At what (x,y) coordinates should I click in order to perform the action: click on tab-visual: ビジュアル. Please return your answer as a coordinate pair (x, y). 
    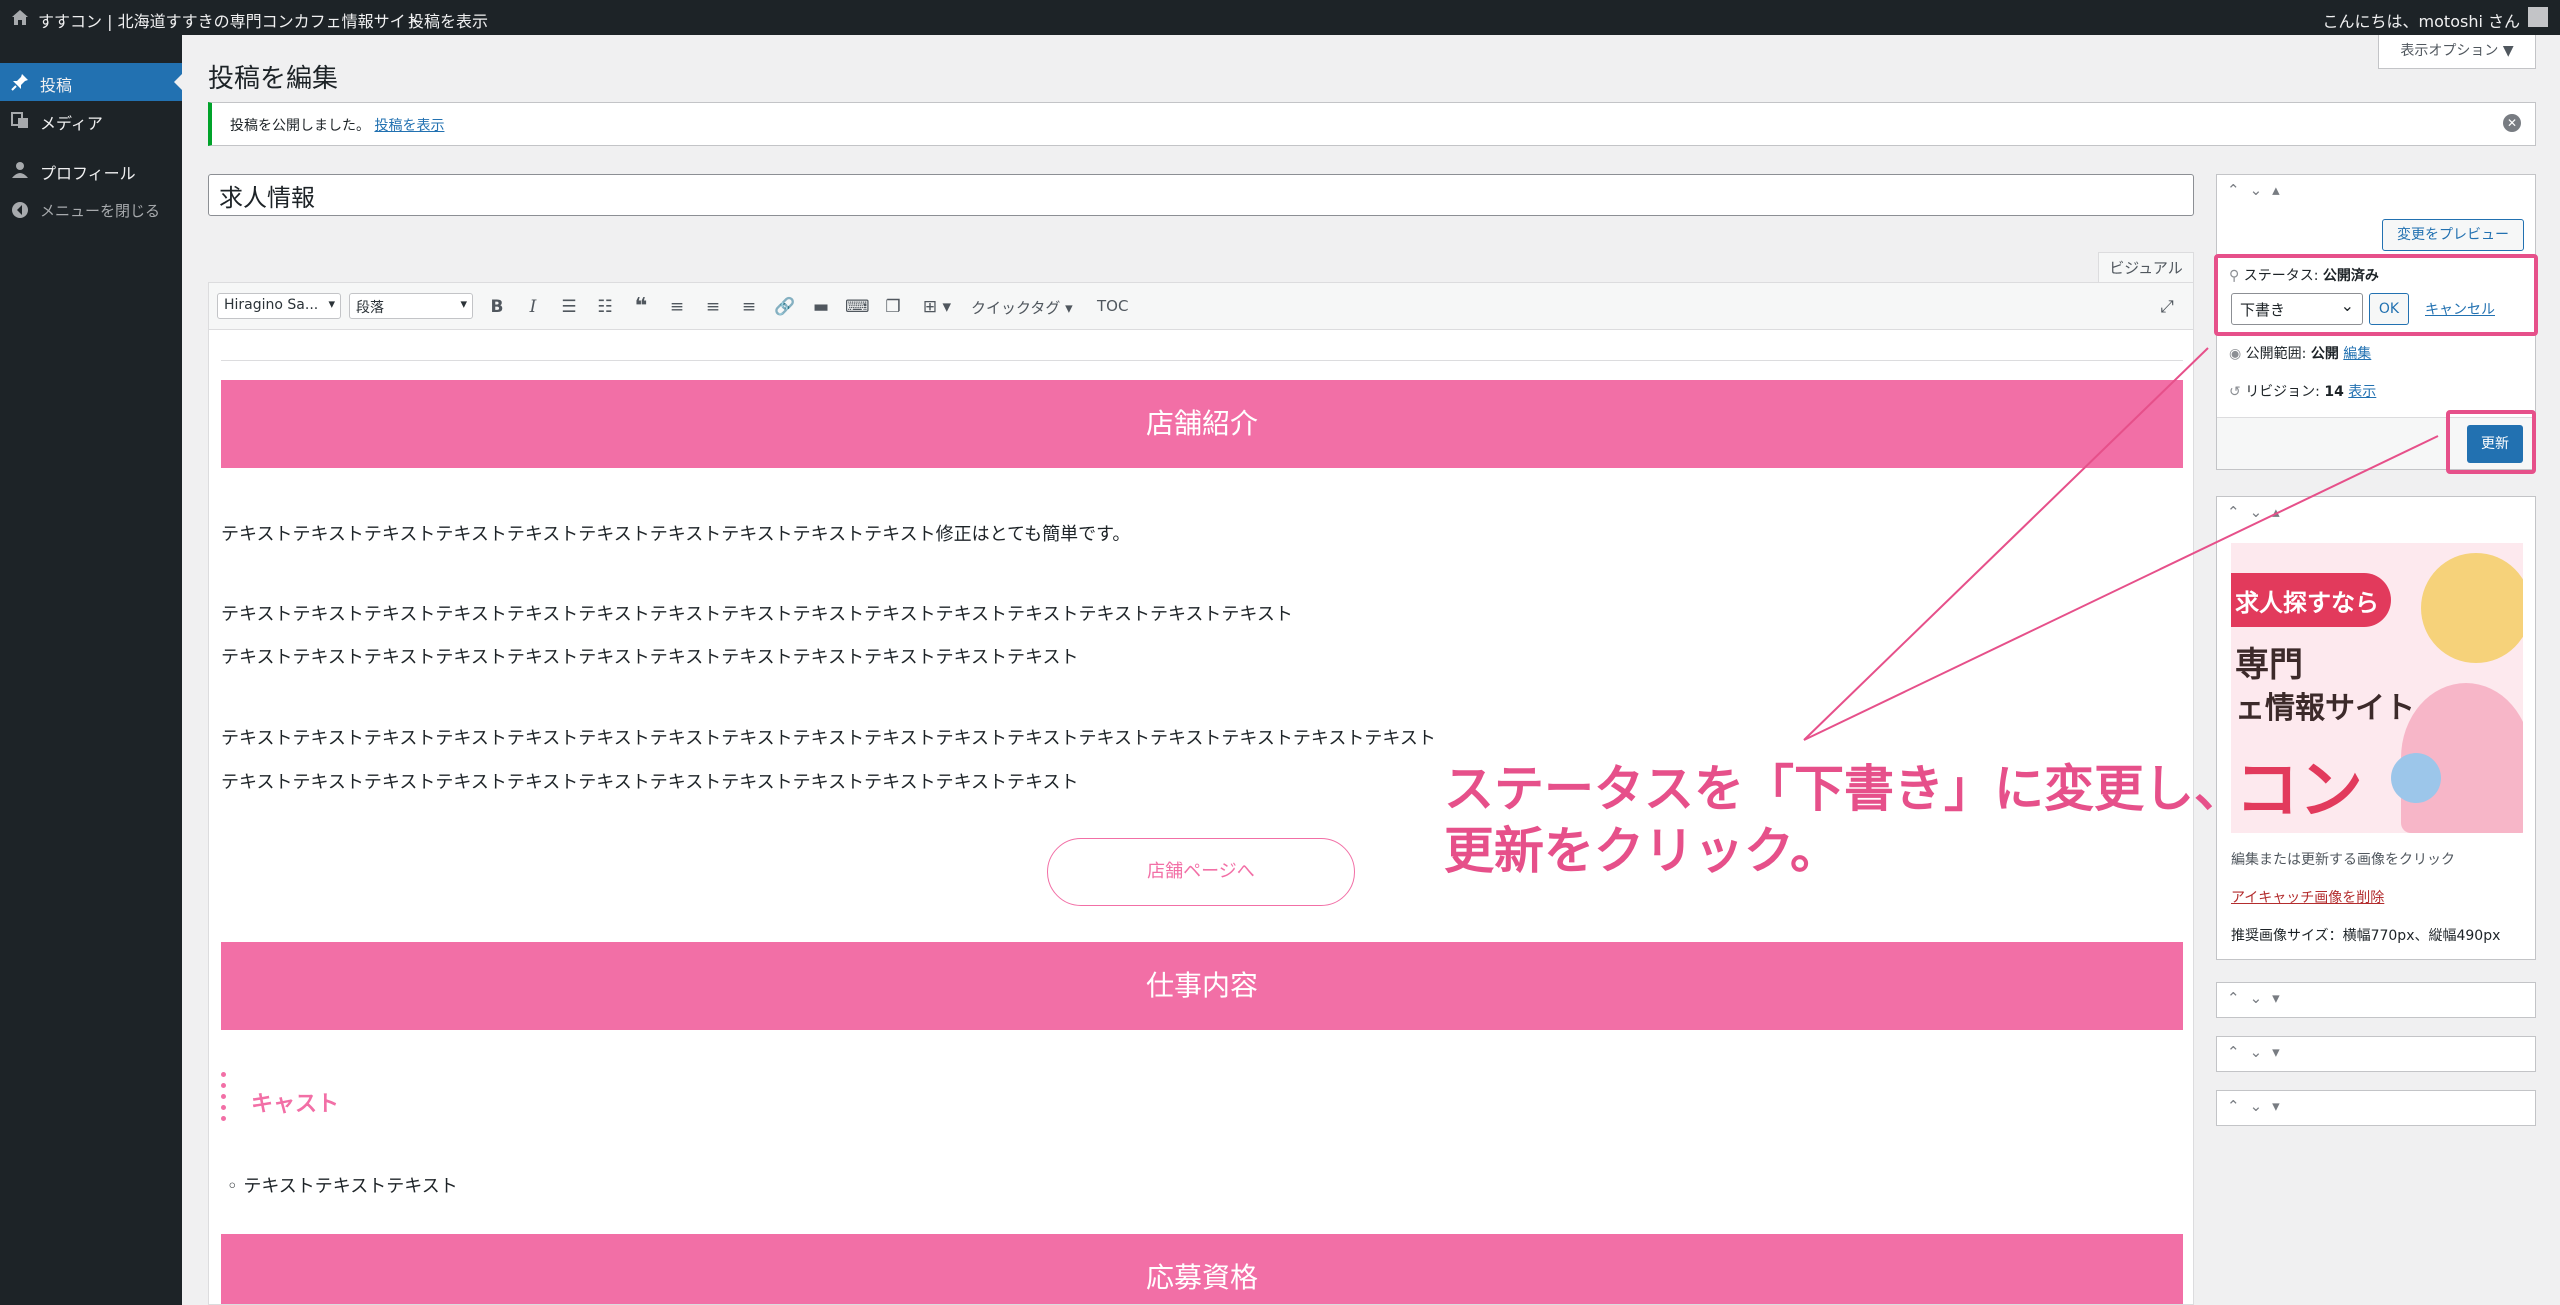
    Looking at the image, I should click on (2146, 267).